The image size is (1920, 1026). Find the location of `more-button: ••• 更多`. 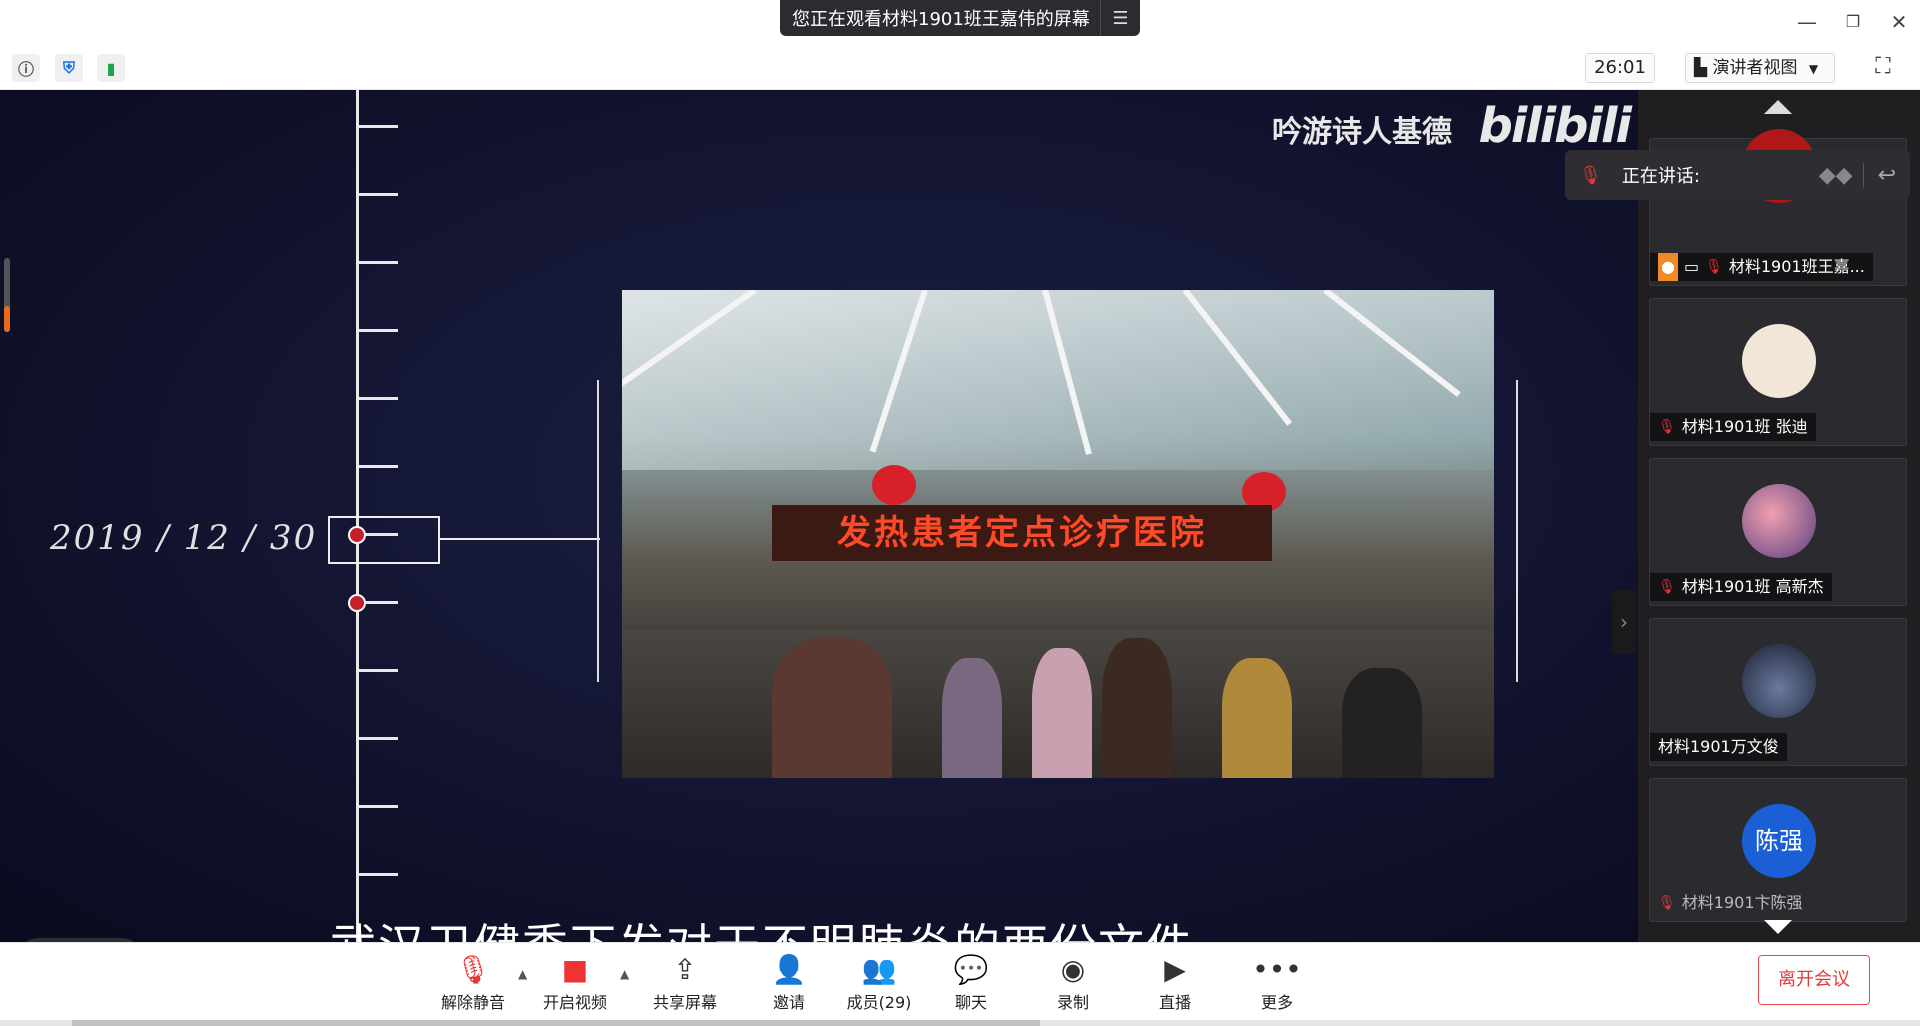

more-button: ••• 更多 is located at coordinates (1277, 986).